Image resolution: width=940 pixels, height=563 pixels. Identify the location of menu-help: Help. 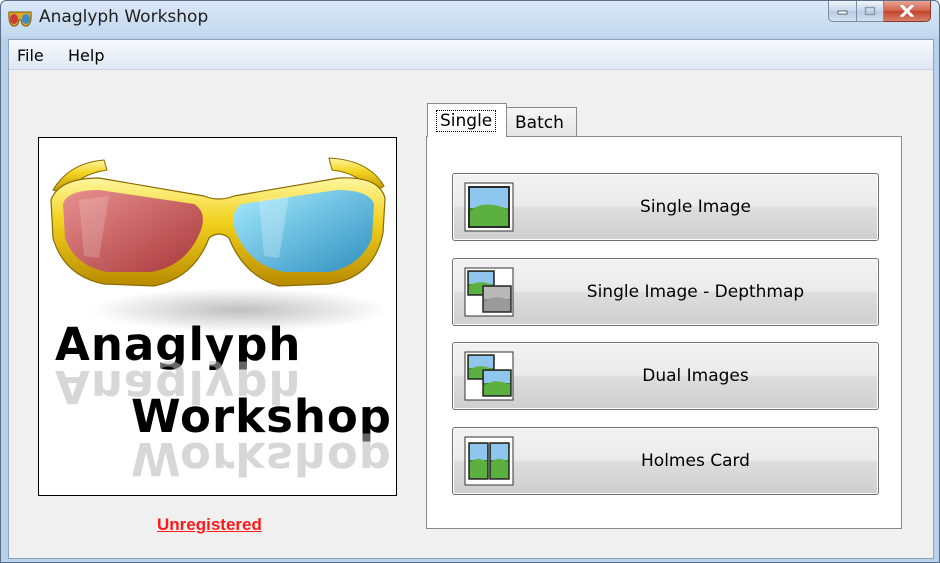
(86, 55).